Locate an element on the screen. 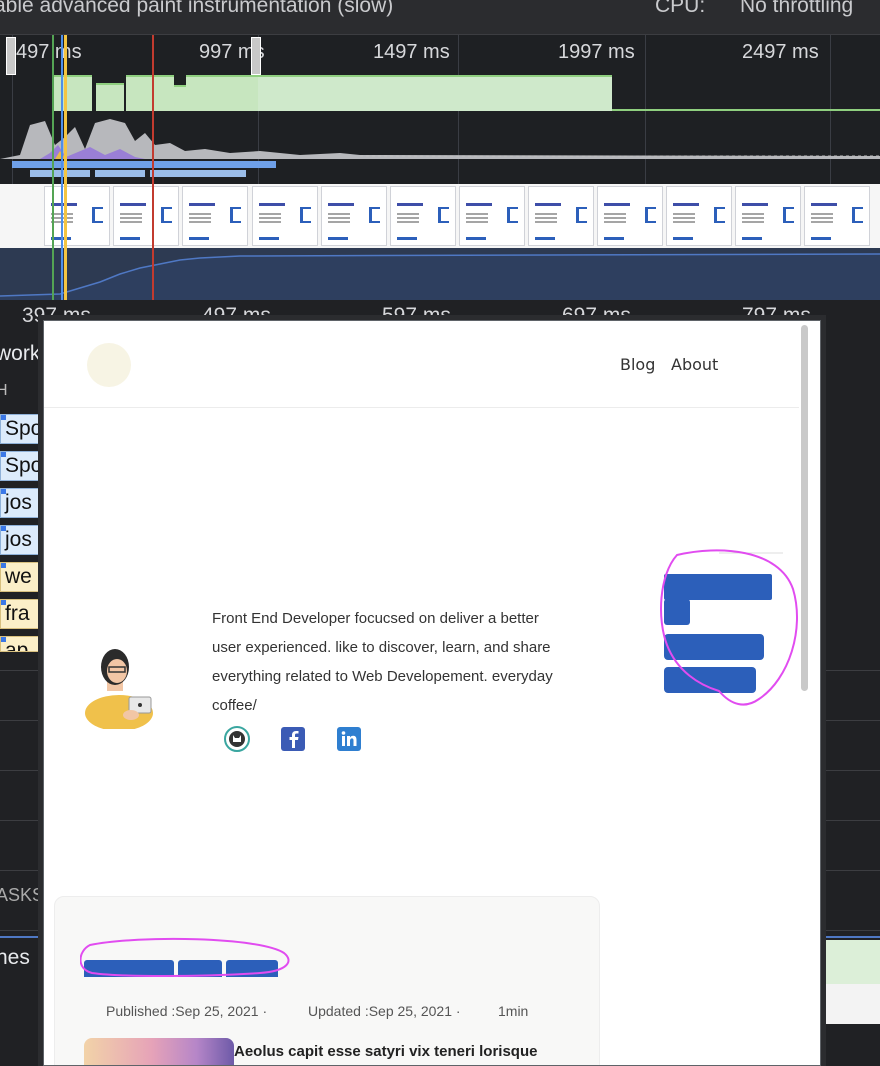  popup-scrollbar is located at coordinates (804, 508).